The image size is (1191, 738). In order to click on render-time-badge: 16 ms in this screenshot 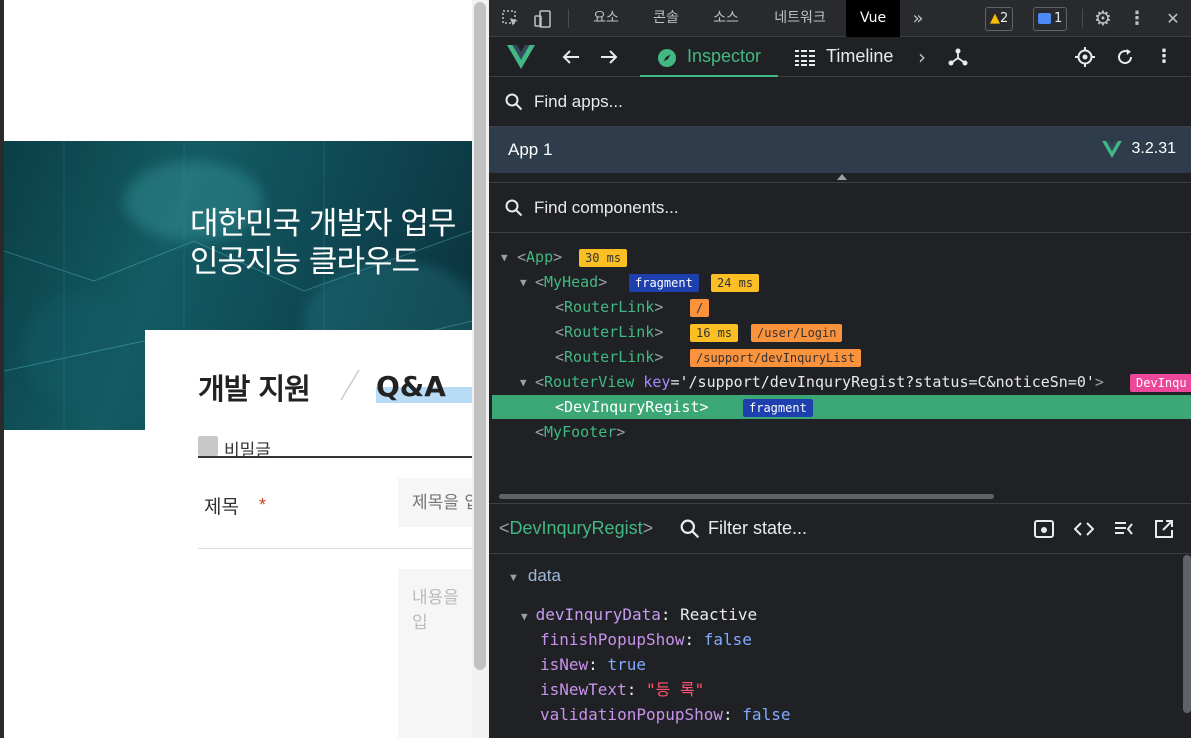, I will do `click(714, 333)`.